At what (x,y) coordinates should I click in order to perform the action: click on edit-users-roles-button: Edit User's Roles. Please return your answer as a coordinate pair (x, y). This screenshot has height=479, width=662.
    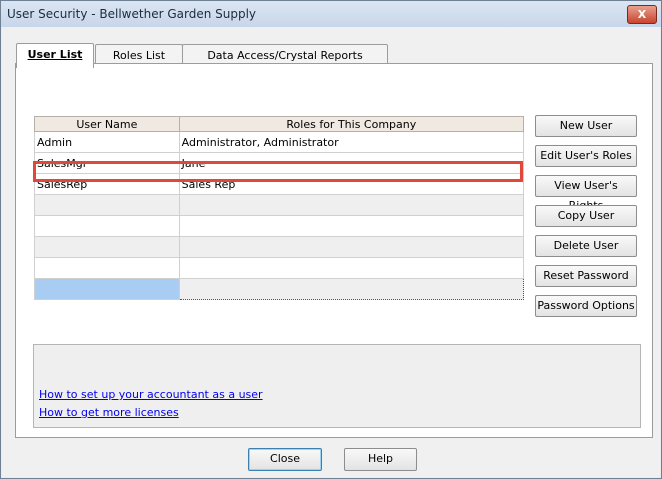
    Looking at the image, I should click on (586, 156).